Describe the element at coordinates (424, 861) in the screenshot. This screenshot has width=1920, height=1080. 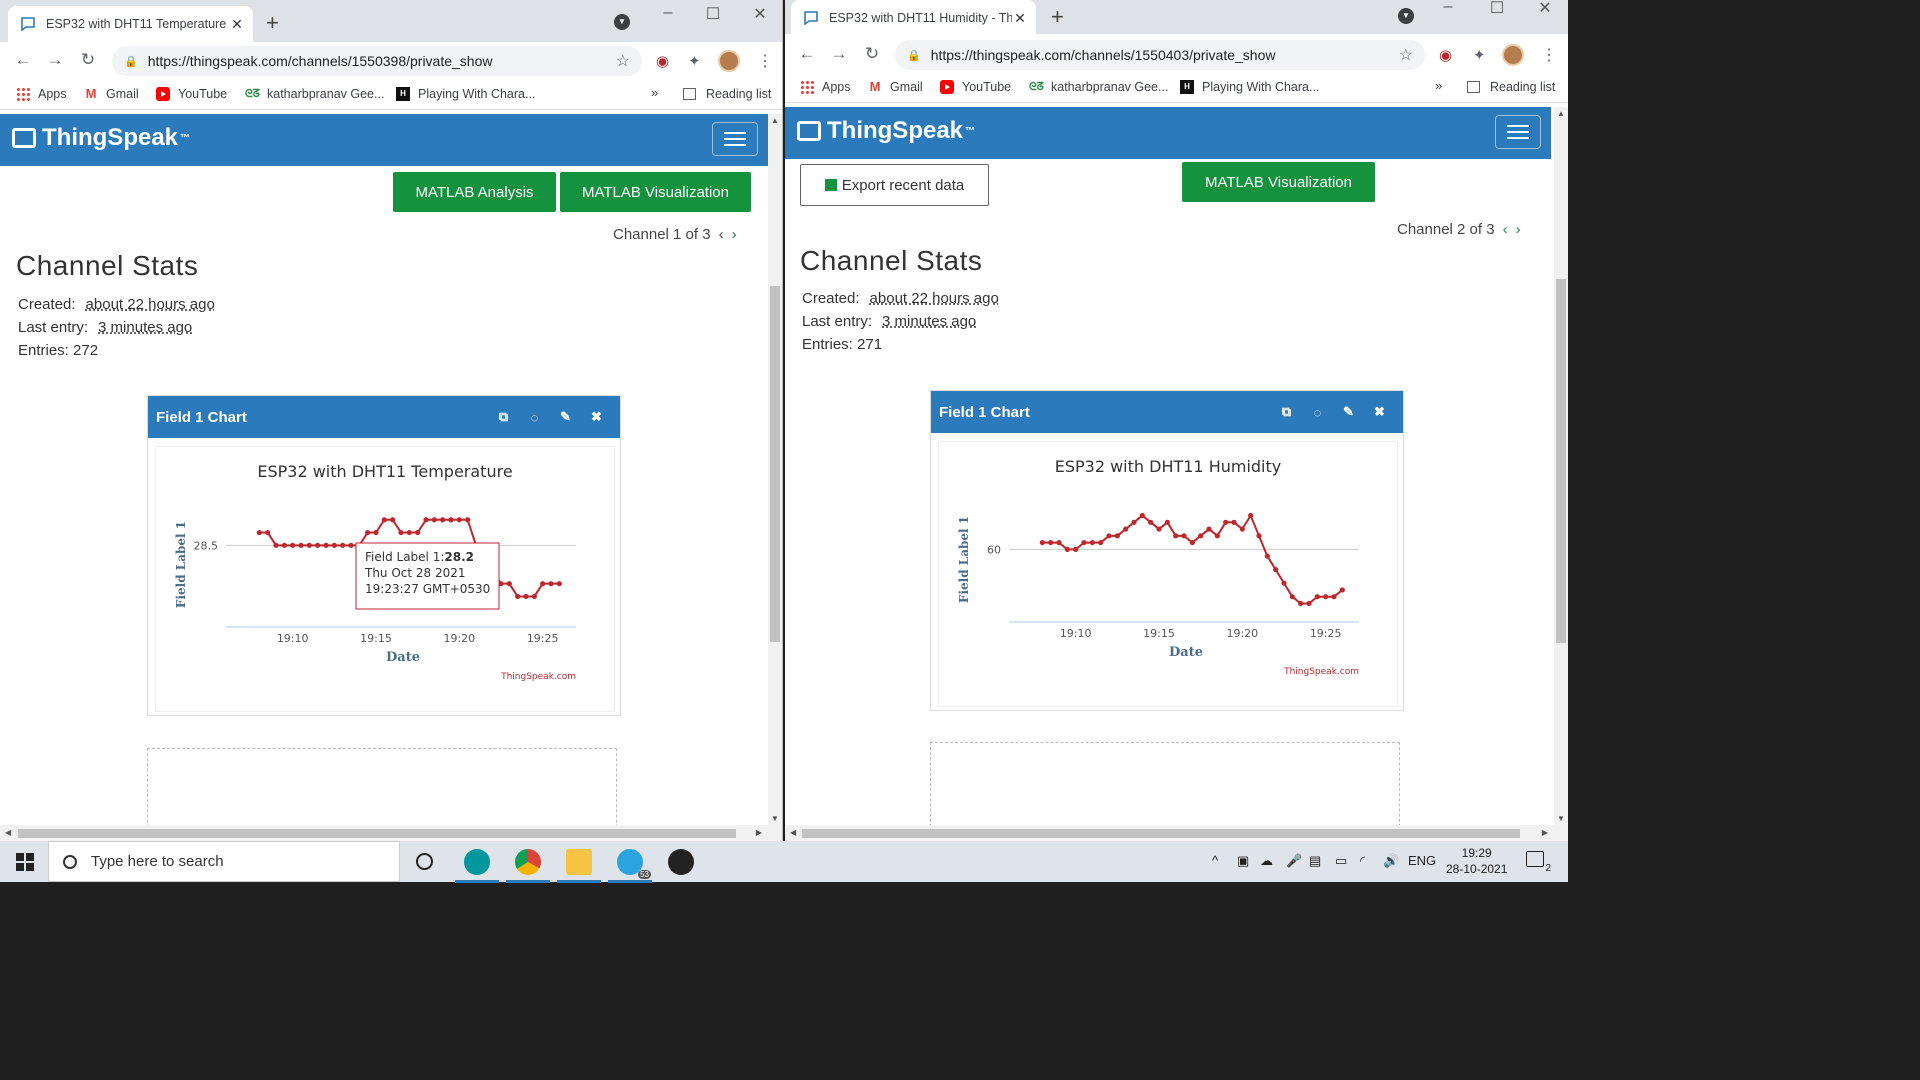
I see `cortana-icon` at that location.